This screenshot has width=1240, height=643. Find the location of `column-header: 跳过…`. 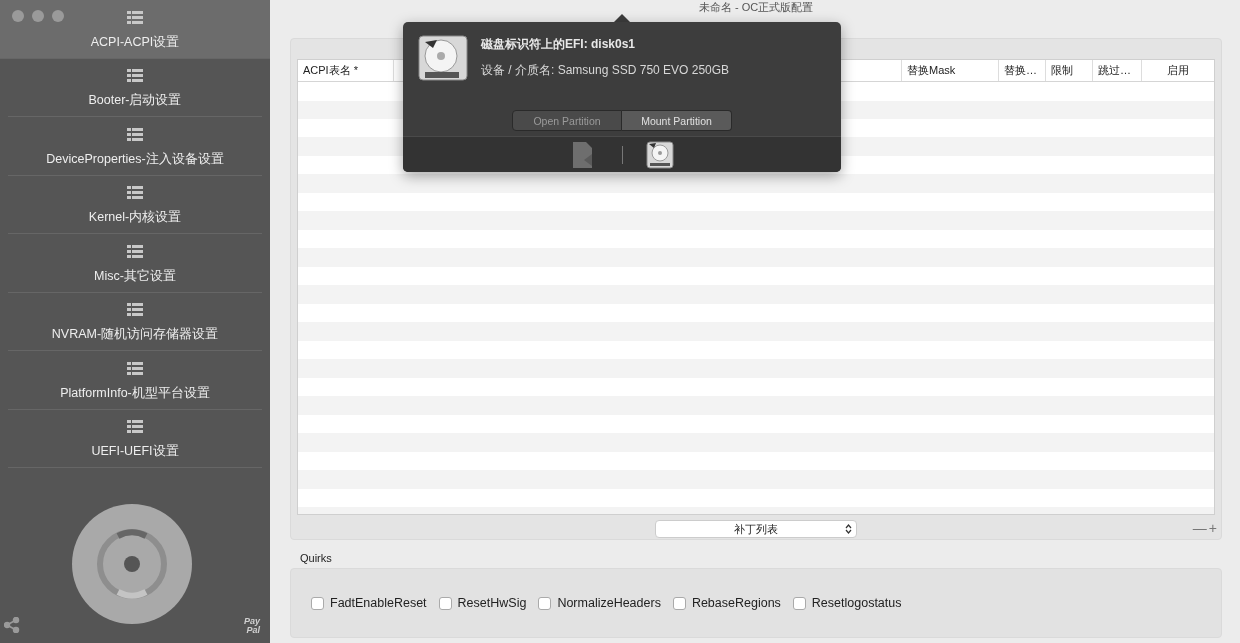

column-header: 跳过… is located at coordinates (1117, 70).